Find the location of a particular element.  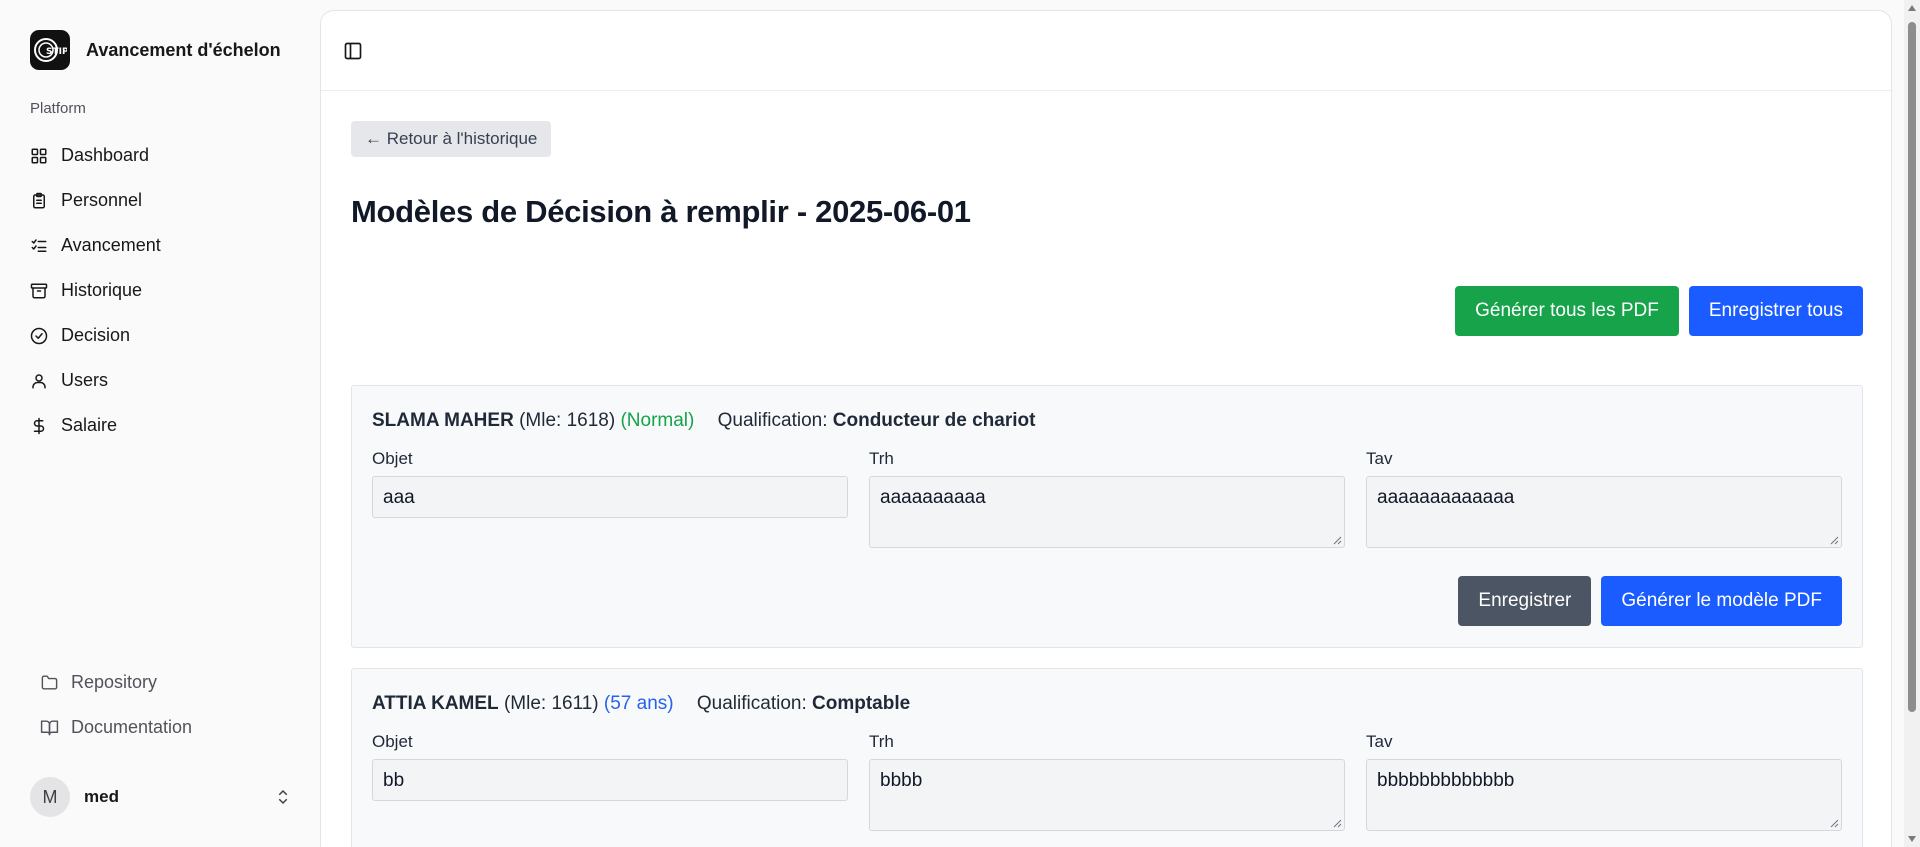

sidebar-item-users: Users is located at coordinates (165, 380).